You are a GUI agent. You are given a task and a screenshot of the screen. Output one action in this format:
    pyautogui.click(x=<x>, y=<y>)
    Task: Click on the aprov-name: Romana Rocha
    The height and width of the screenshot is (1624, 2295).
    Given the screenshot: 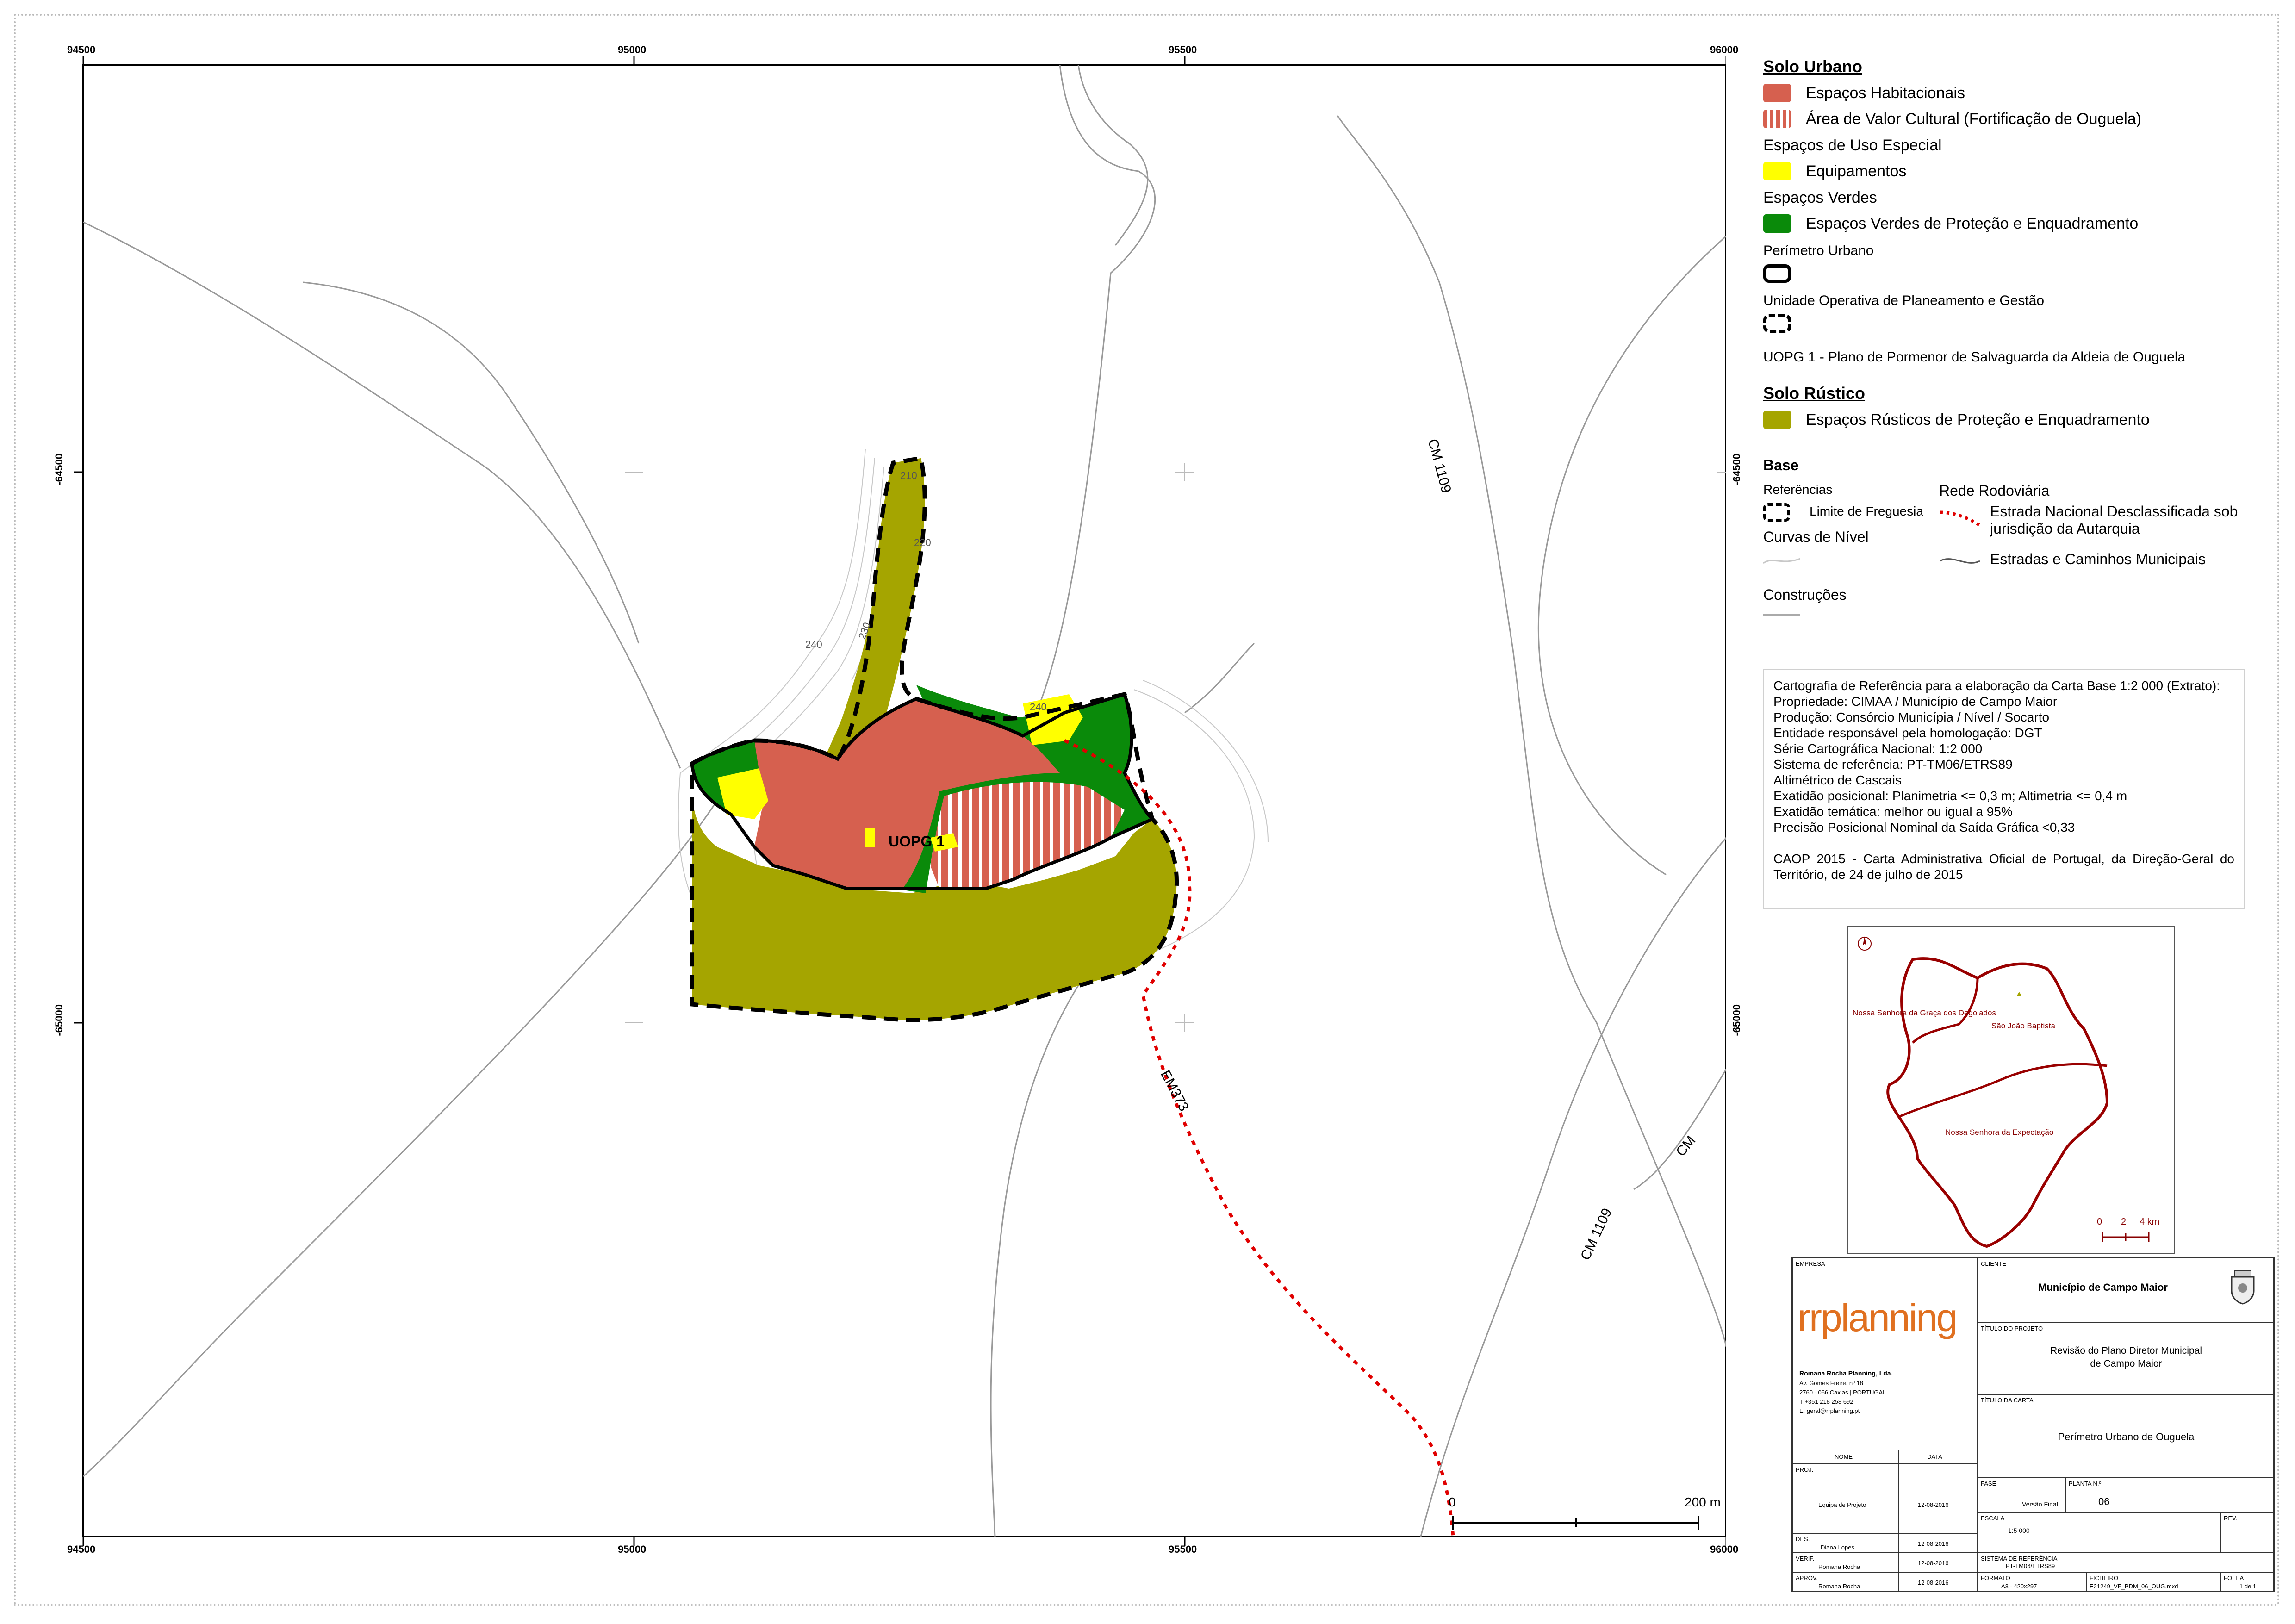 What is the action you would take?
    pyautogui.click(x=1839, y=1586)
    